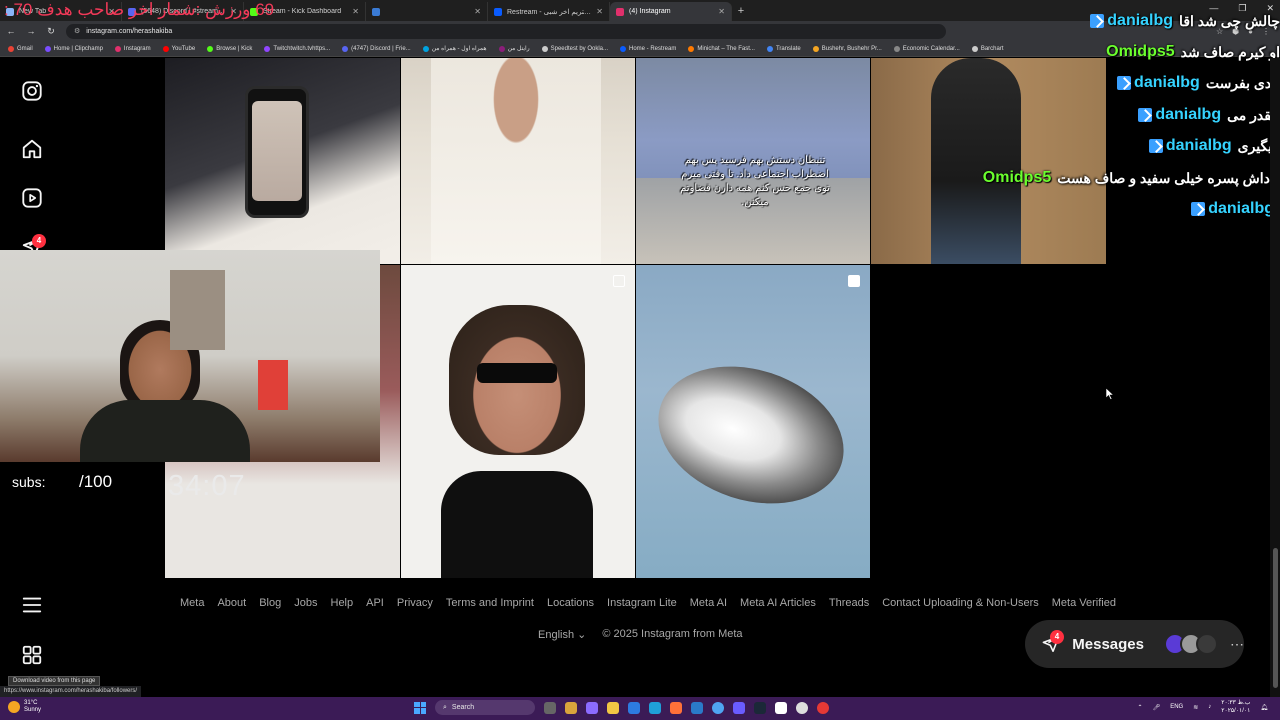 This screenshot has height=720, width=1280. I want to click on bookmark-item: Instagram, so click(132, 48).